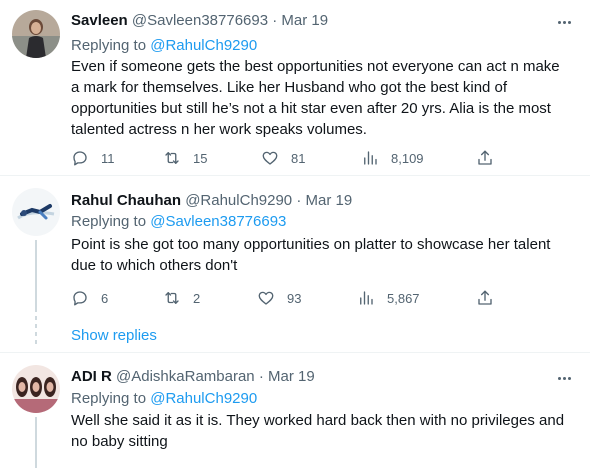 The image size is (590, 468). What do you see at coordinates (403, 298) in the screenshot?
I see `views-count: 5,867` at bounding box center [403, 298].